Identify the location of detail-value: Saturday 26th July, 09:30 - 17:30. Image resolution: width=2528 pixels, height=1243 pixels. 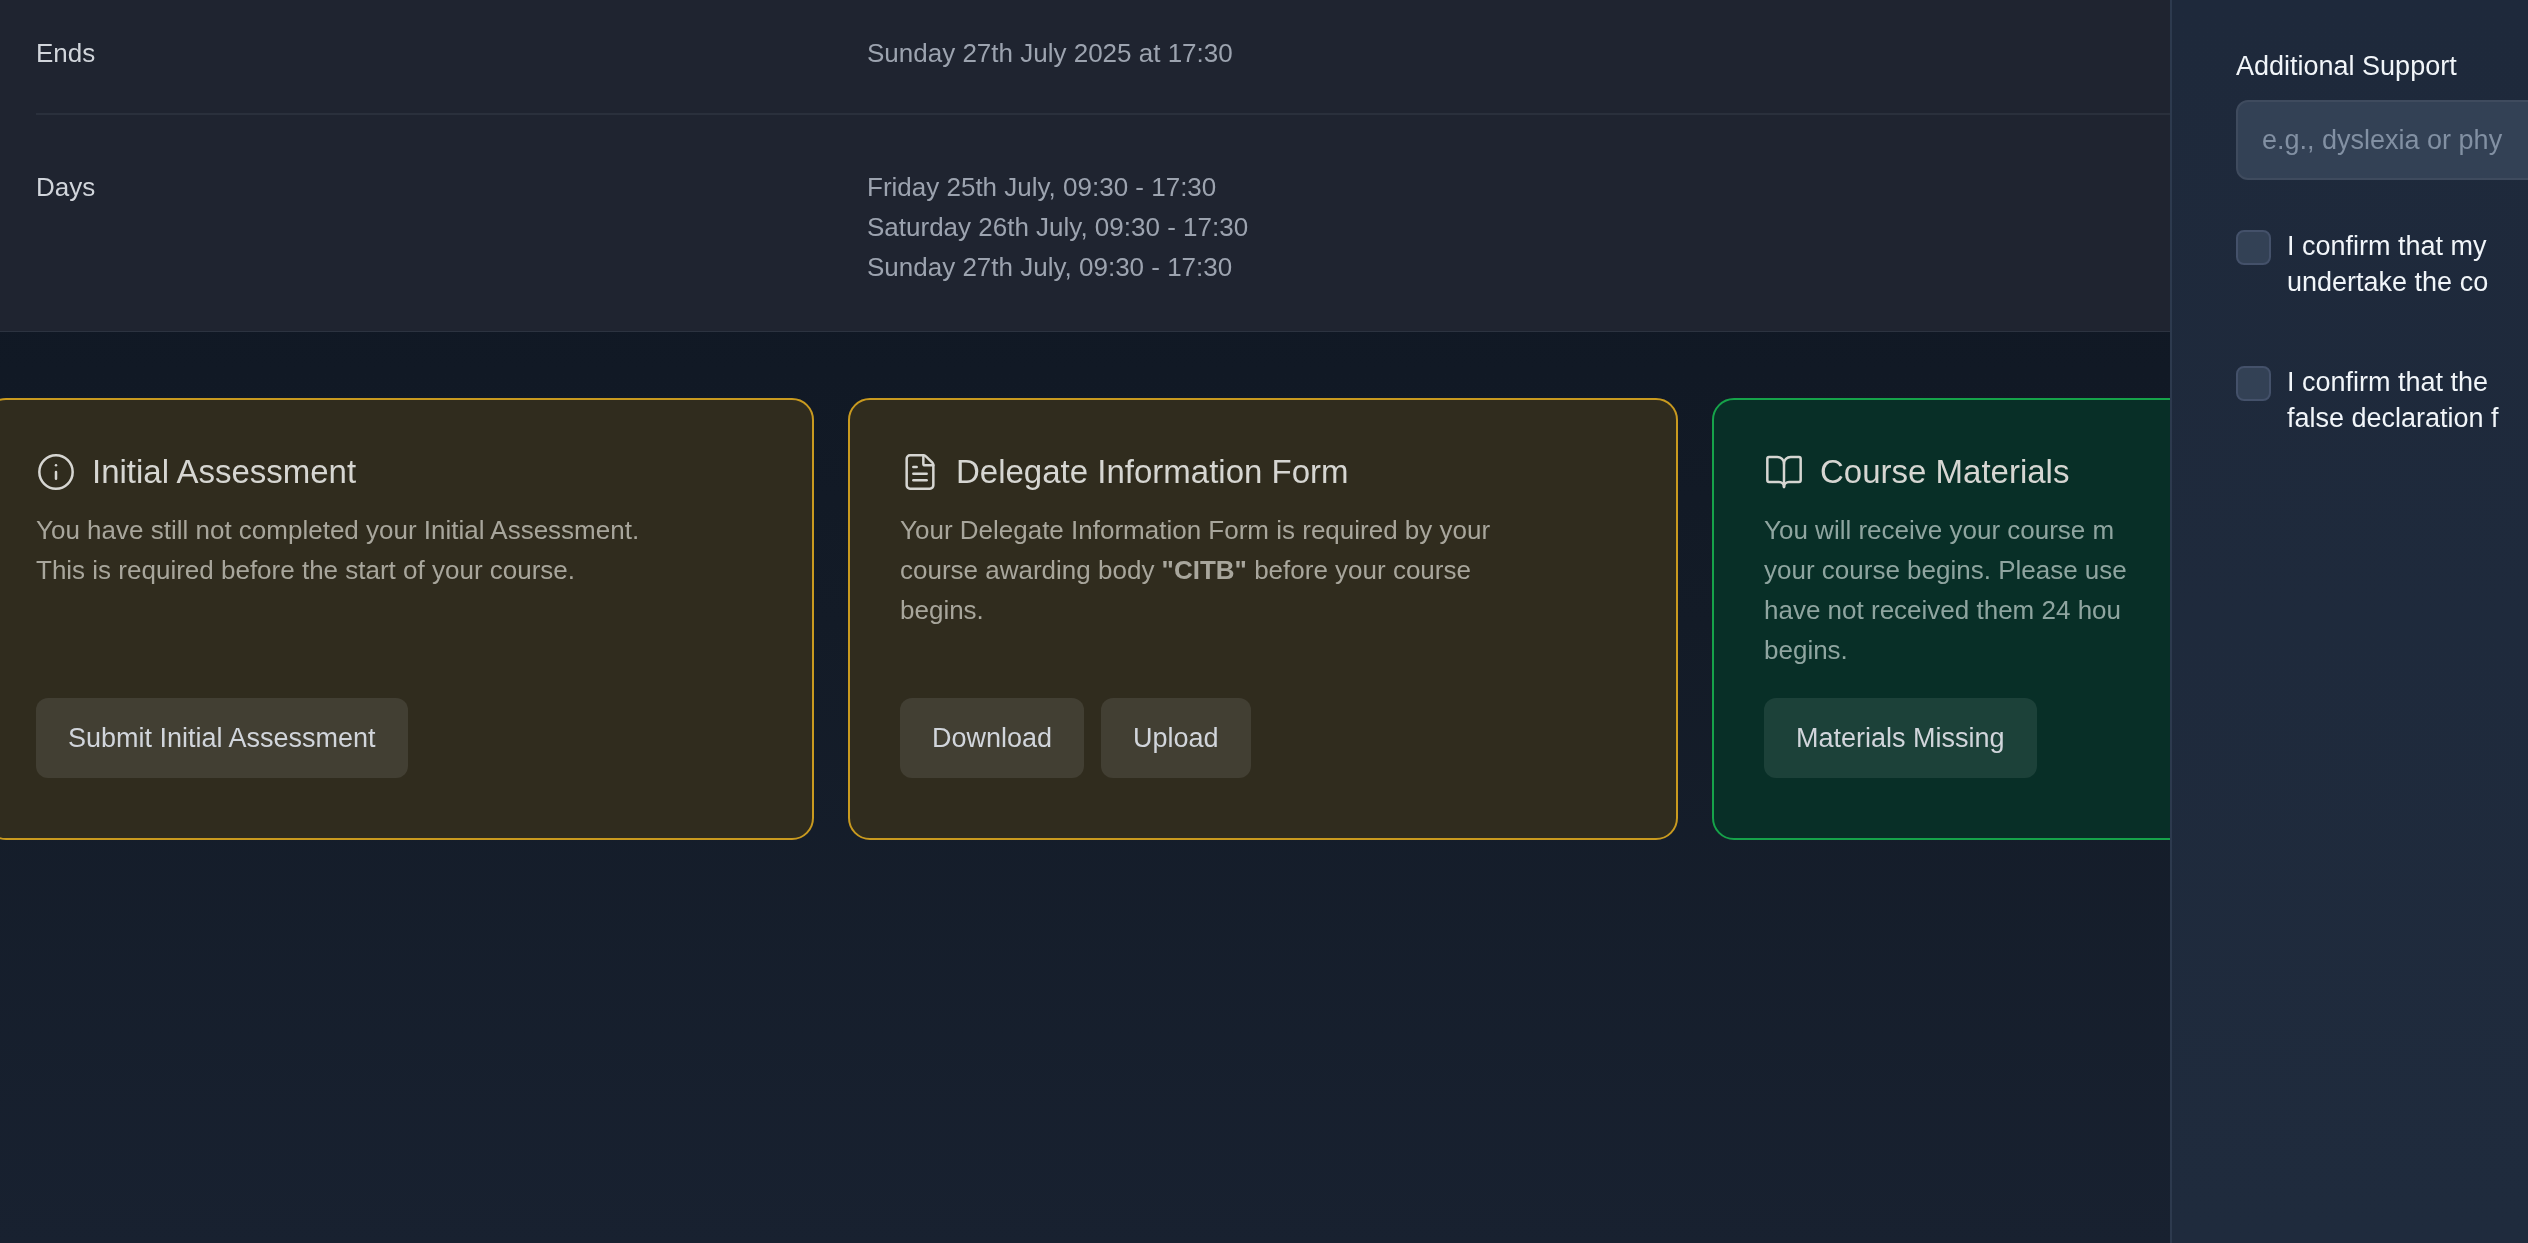
(1058, 227).